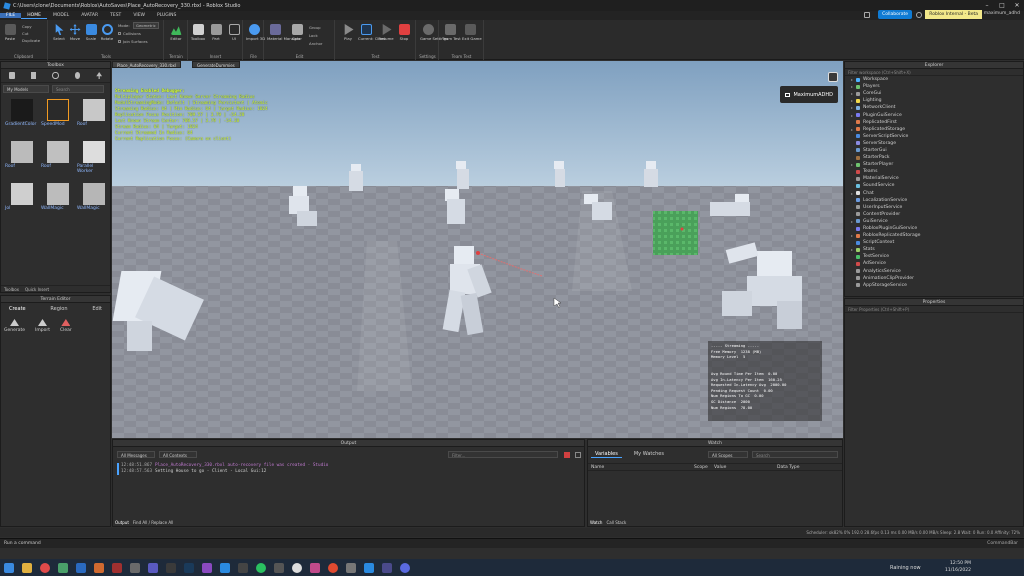  Describe the element at coordinates (166, 15) in the screenshot. I see `menu-plugins: PLUGINS` at that location.